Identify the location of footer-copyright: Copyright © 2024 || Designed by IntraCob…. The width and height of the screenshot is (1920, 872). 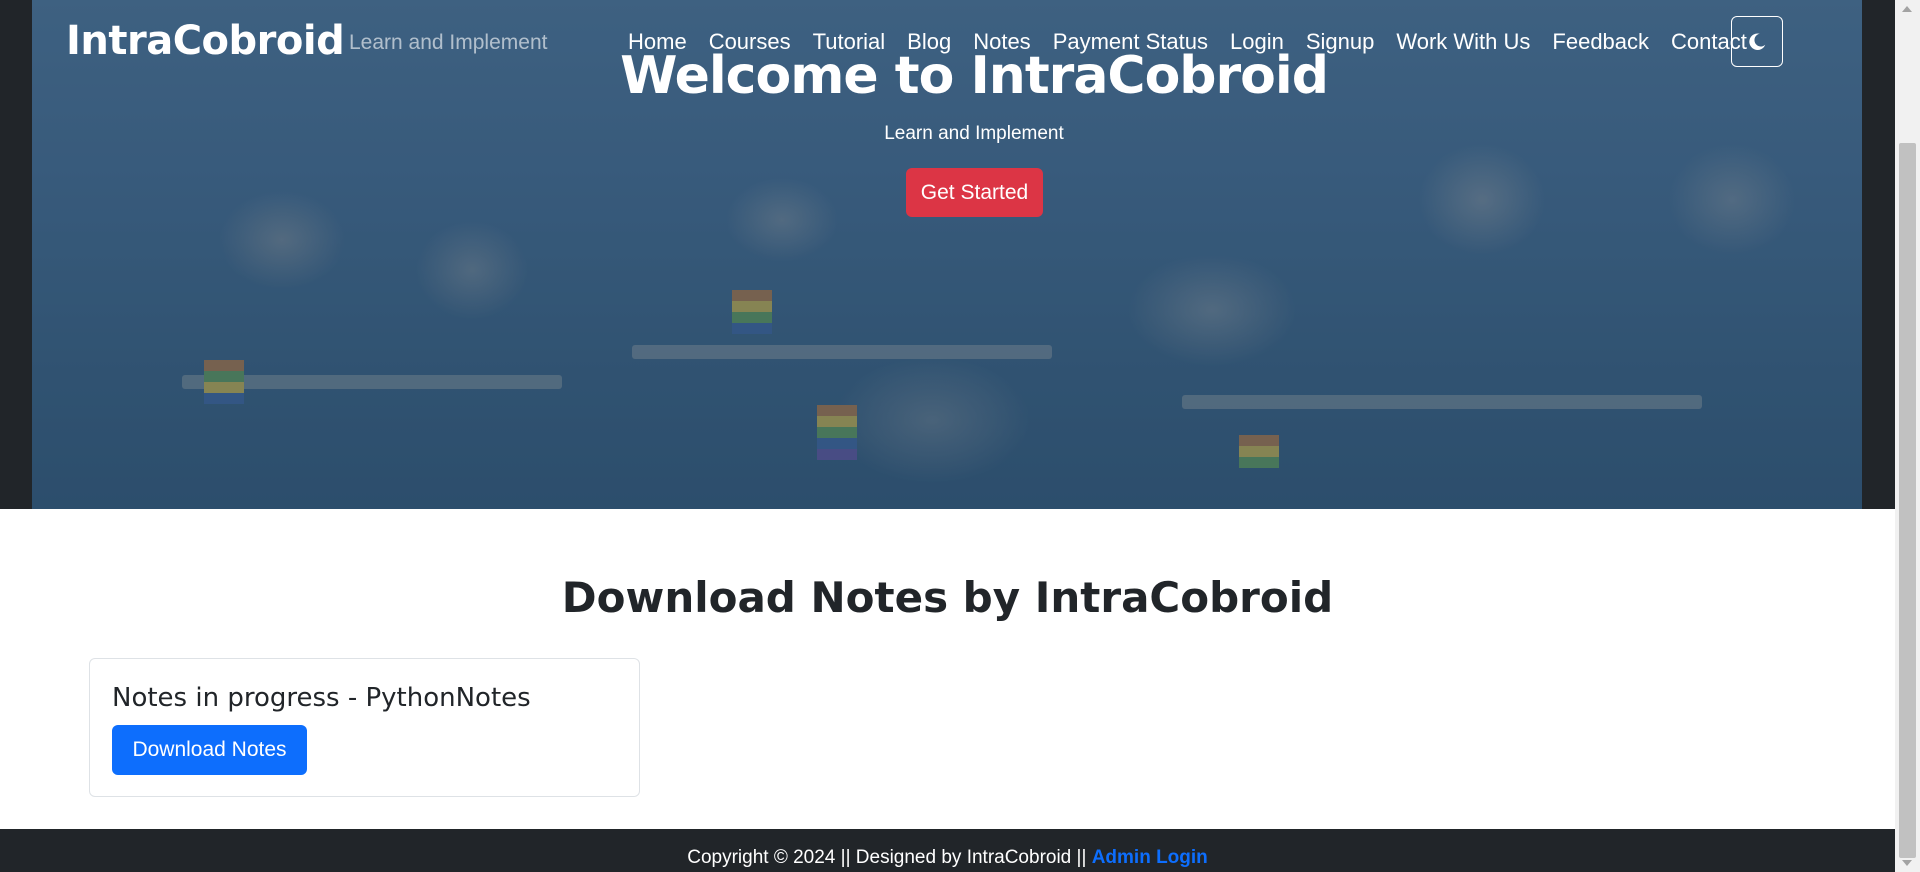
(889, 857).